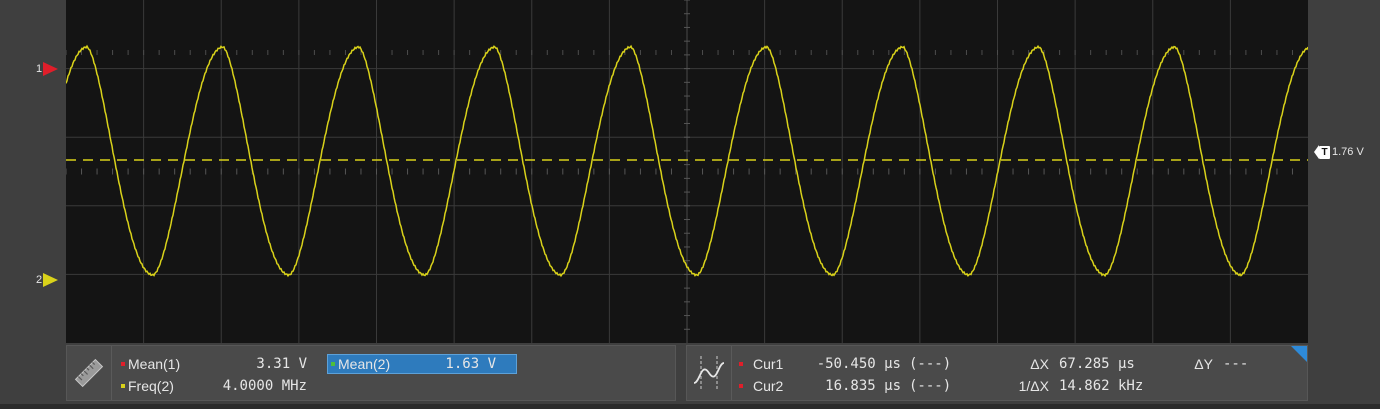 The width and height of the screenshot is (1380, 409). What do you see at coordinates (1348, 152) in the screenshot?
I see `trigger-level-value: 1.76 V` at bounding box center [1348, 152].